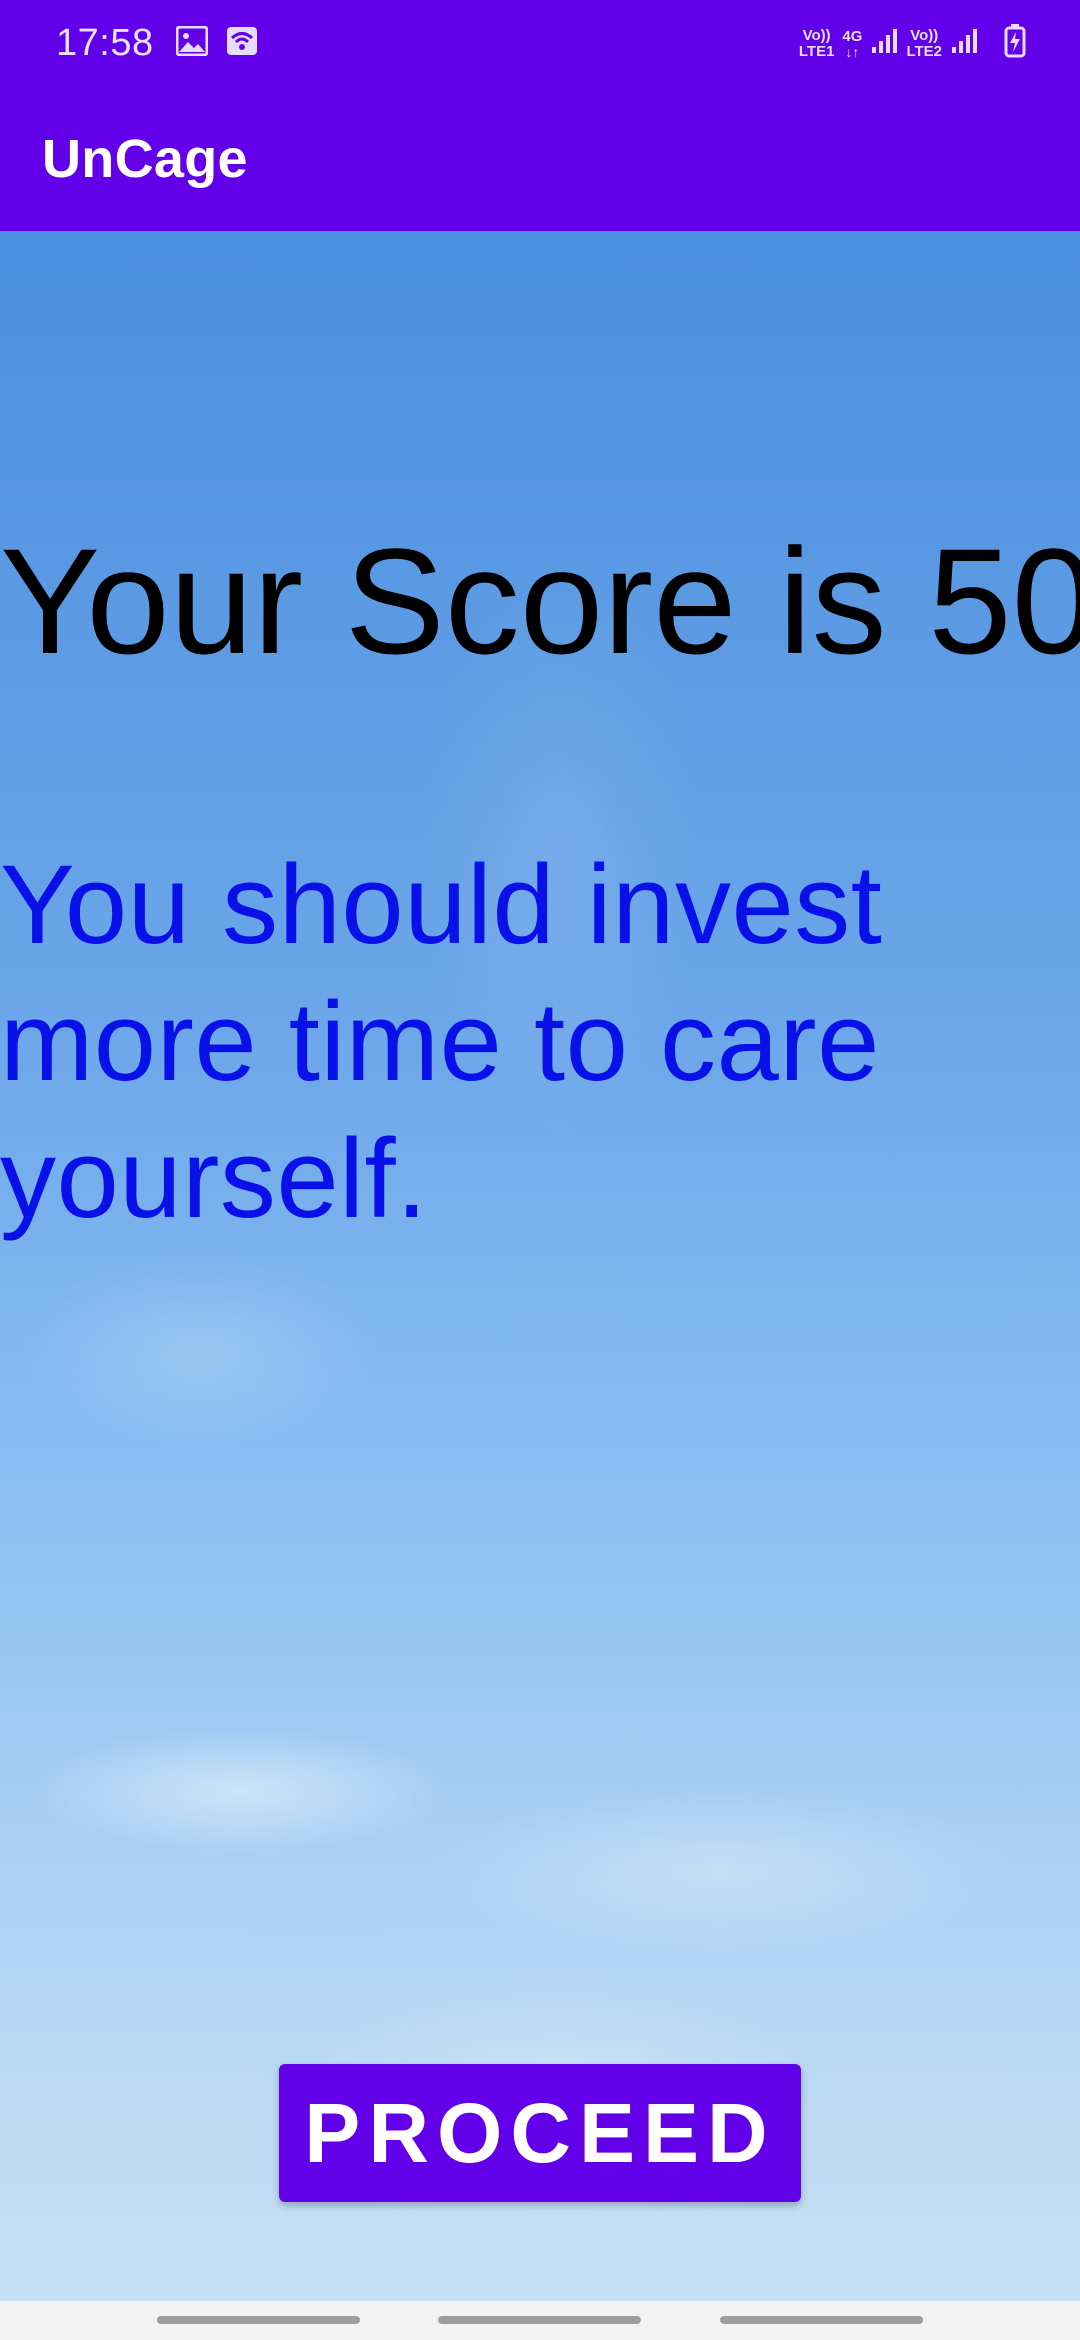  I want to click on sim2-indicator: Vo)) LTE2, so click(924, 43).